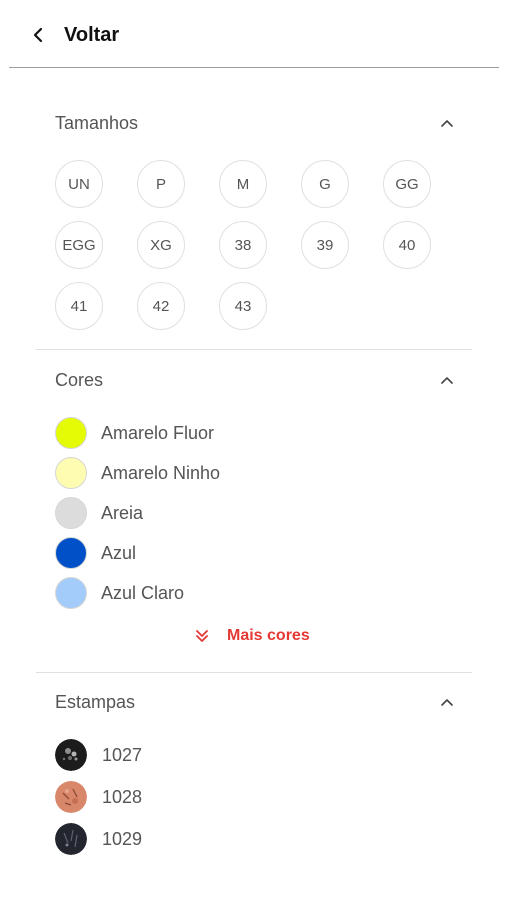  Describe the element at coordinates (161, 306) in the screenshot. I see `size-option-42: 42` at that location.